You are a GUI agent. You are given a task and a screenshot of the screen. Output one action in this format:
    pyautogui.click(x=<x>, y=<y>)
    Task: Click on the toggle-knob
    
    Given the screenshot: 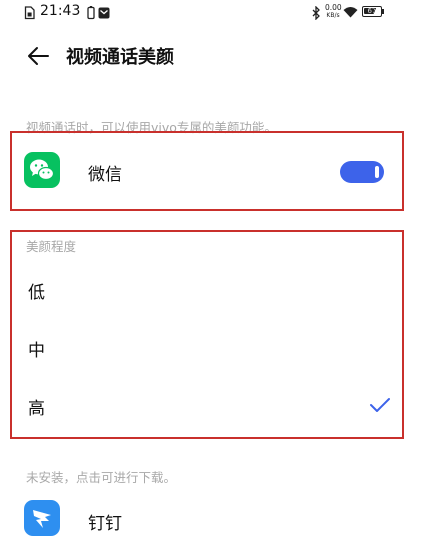 What is the action you would take?
    pyautogui.click(x=377, y=172)
    